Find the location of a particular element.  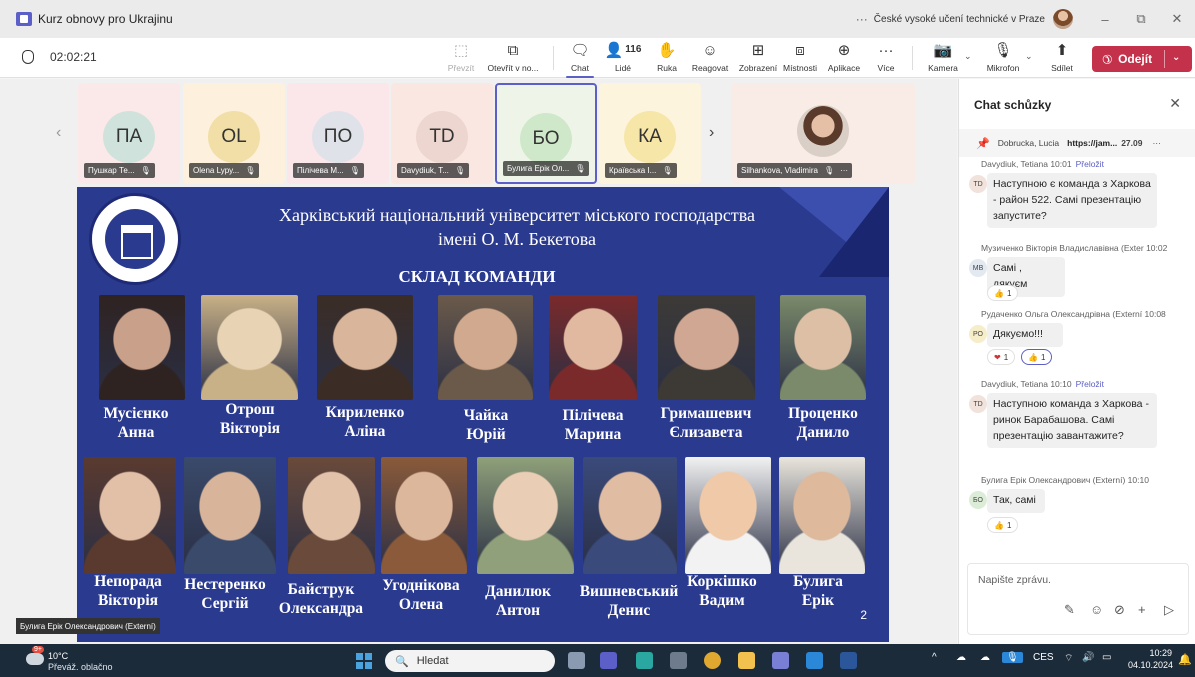

word-icon is located at coordinates (848, 660).